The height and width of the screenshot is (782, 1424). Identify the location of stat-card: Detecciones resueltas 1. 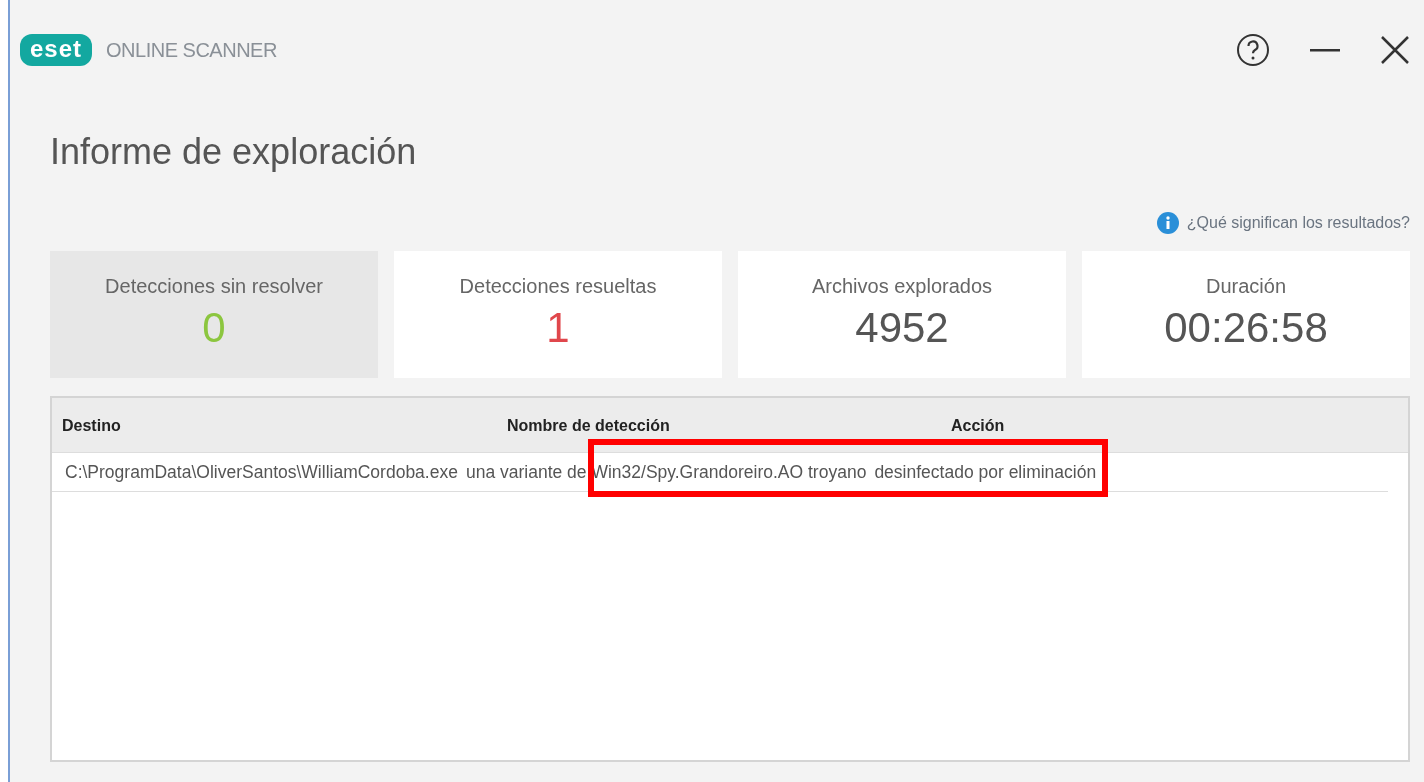
(558, 315).